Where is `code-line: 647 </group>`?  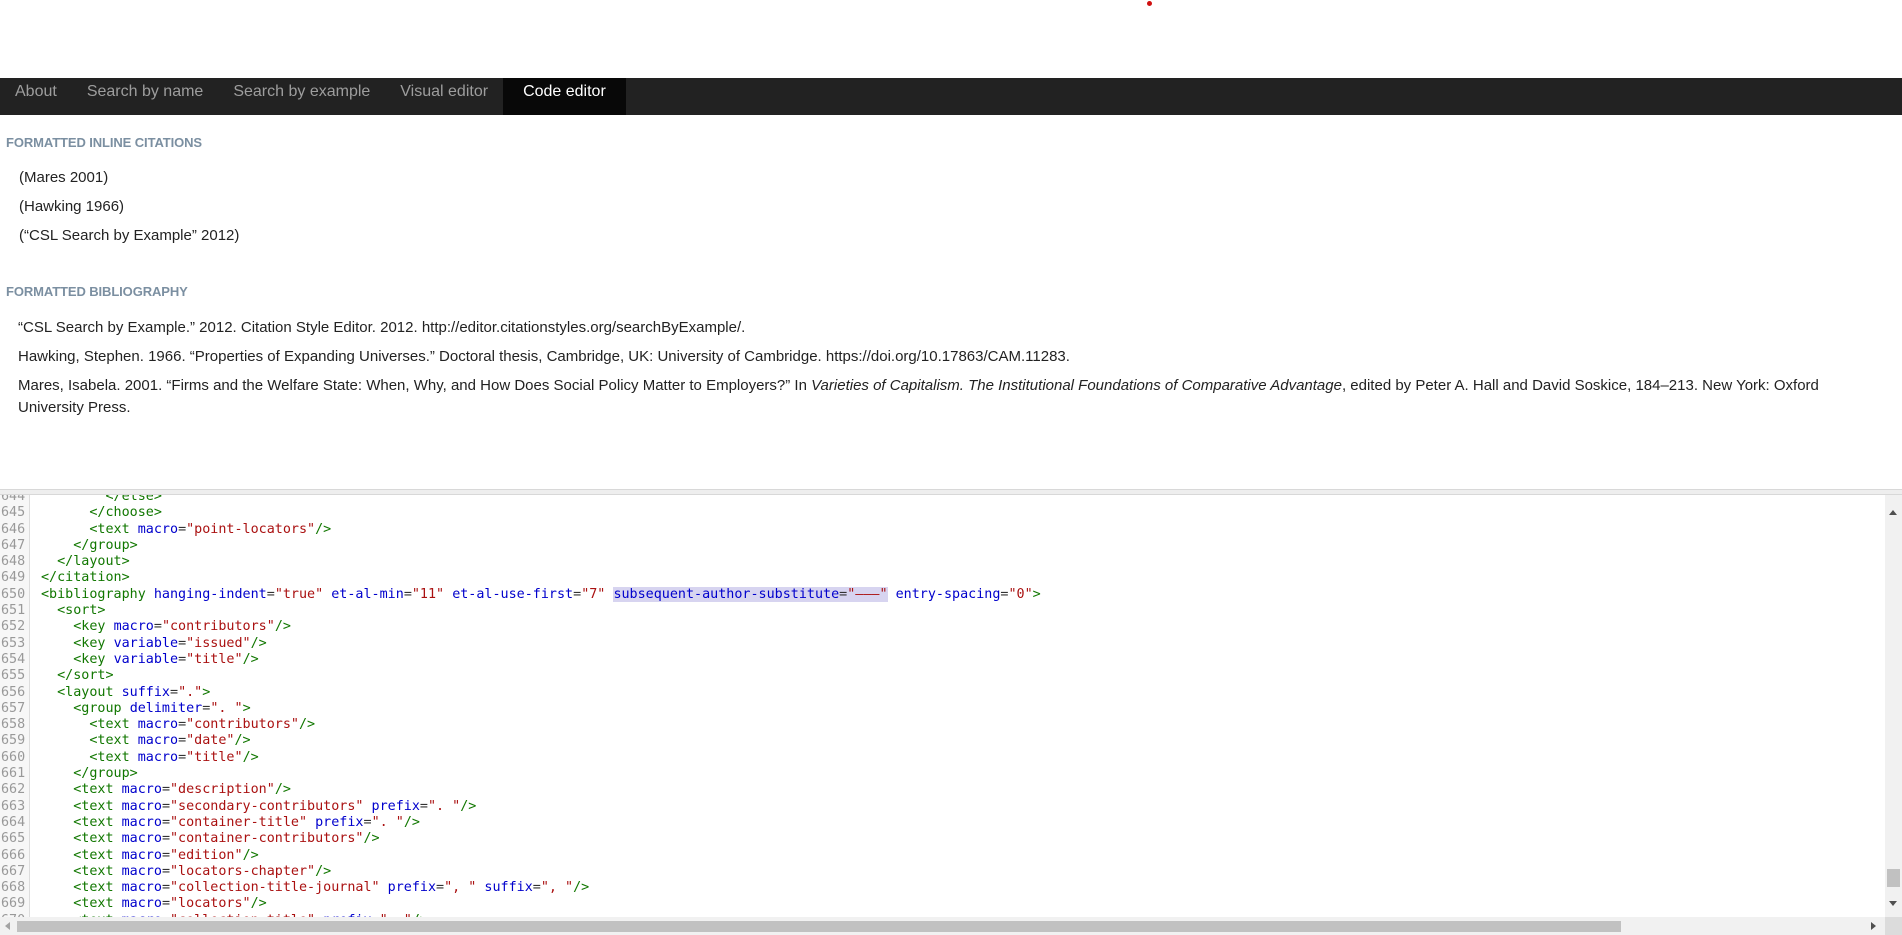 code-line: 647 </group> is located at coordinates (940, 546).